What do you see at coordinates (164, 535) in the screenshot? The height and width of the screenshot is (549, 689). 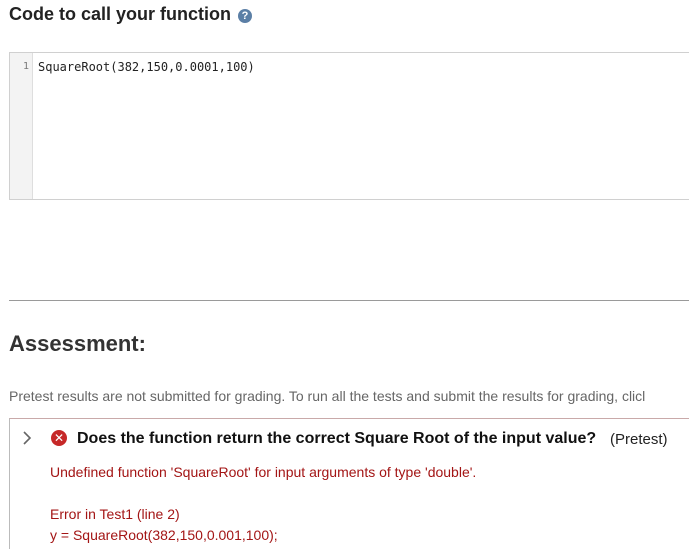 I see `error-code: y = SquareRoot(382,150,0.001,100);` at bounding box center [164, 535].